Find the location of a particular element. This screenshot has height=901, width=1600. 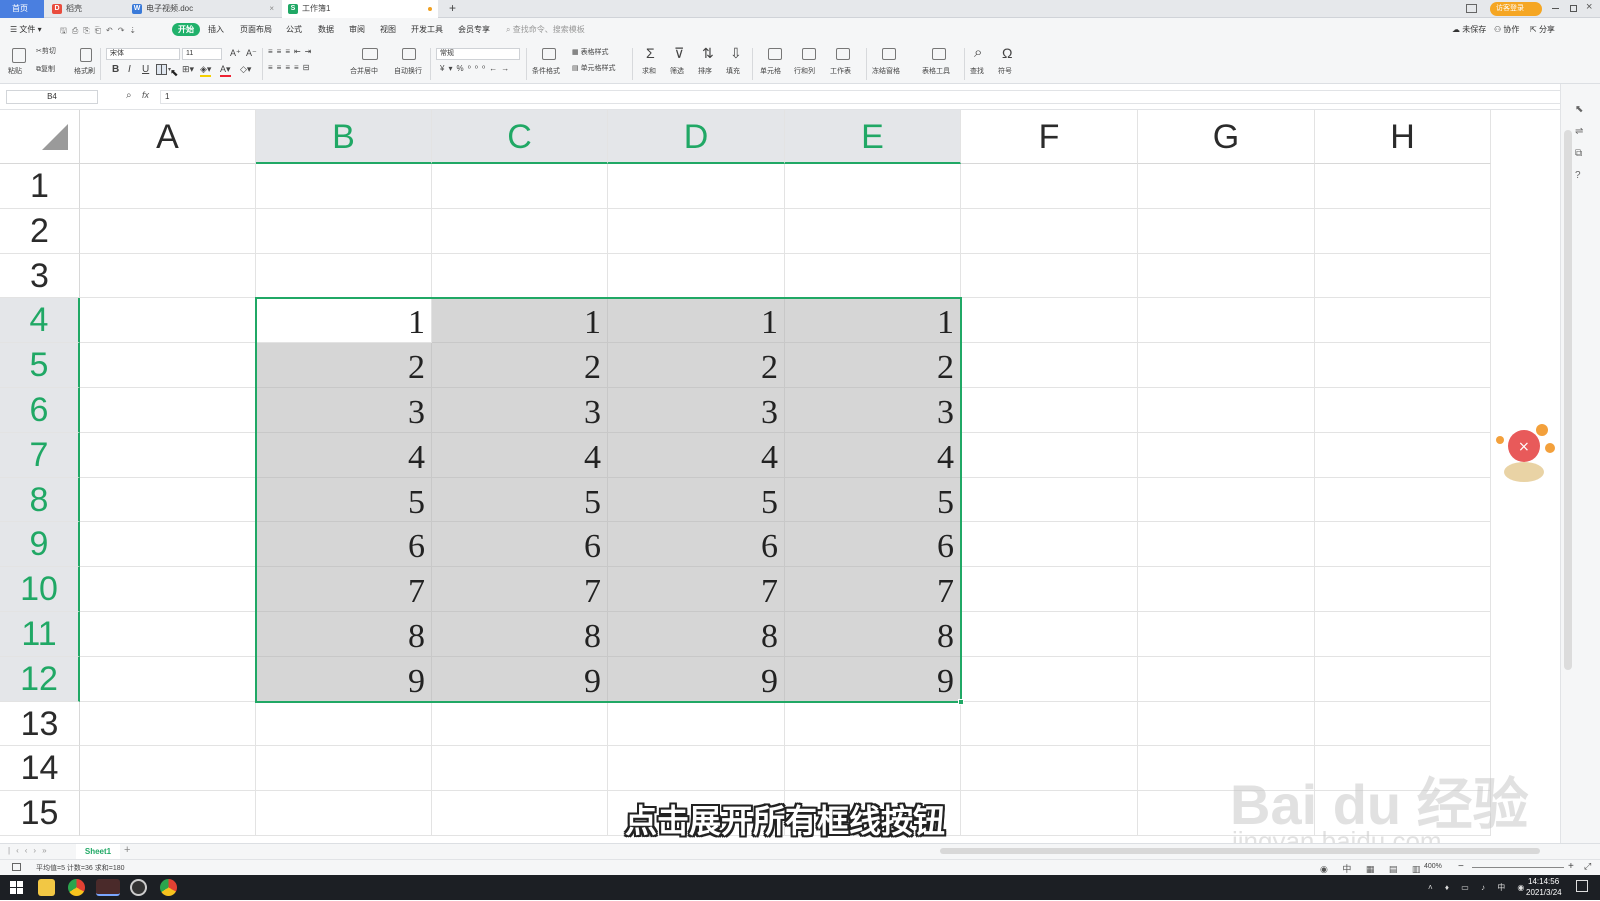

select-all-corner is located at coordinates (40, 137).